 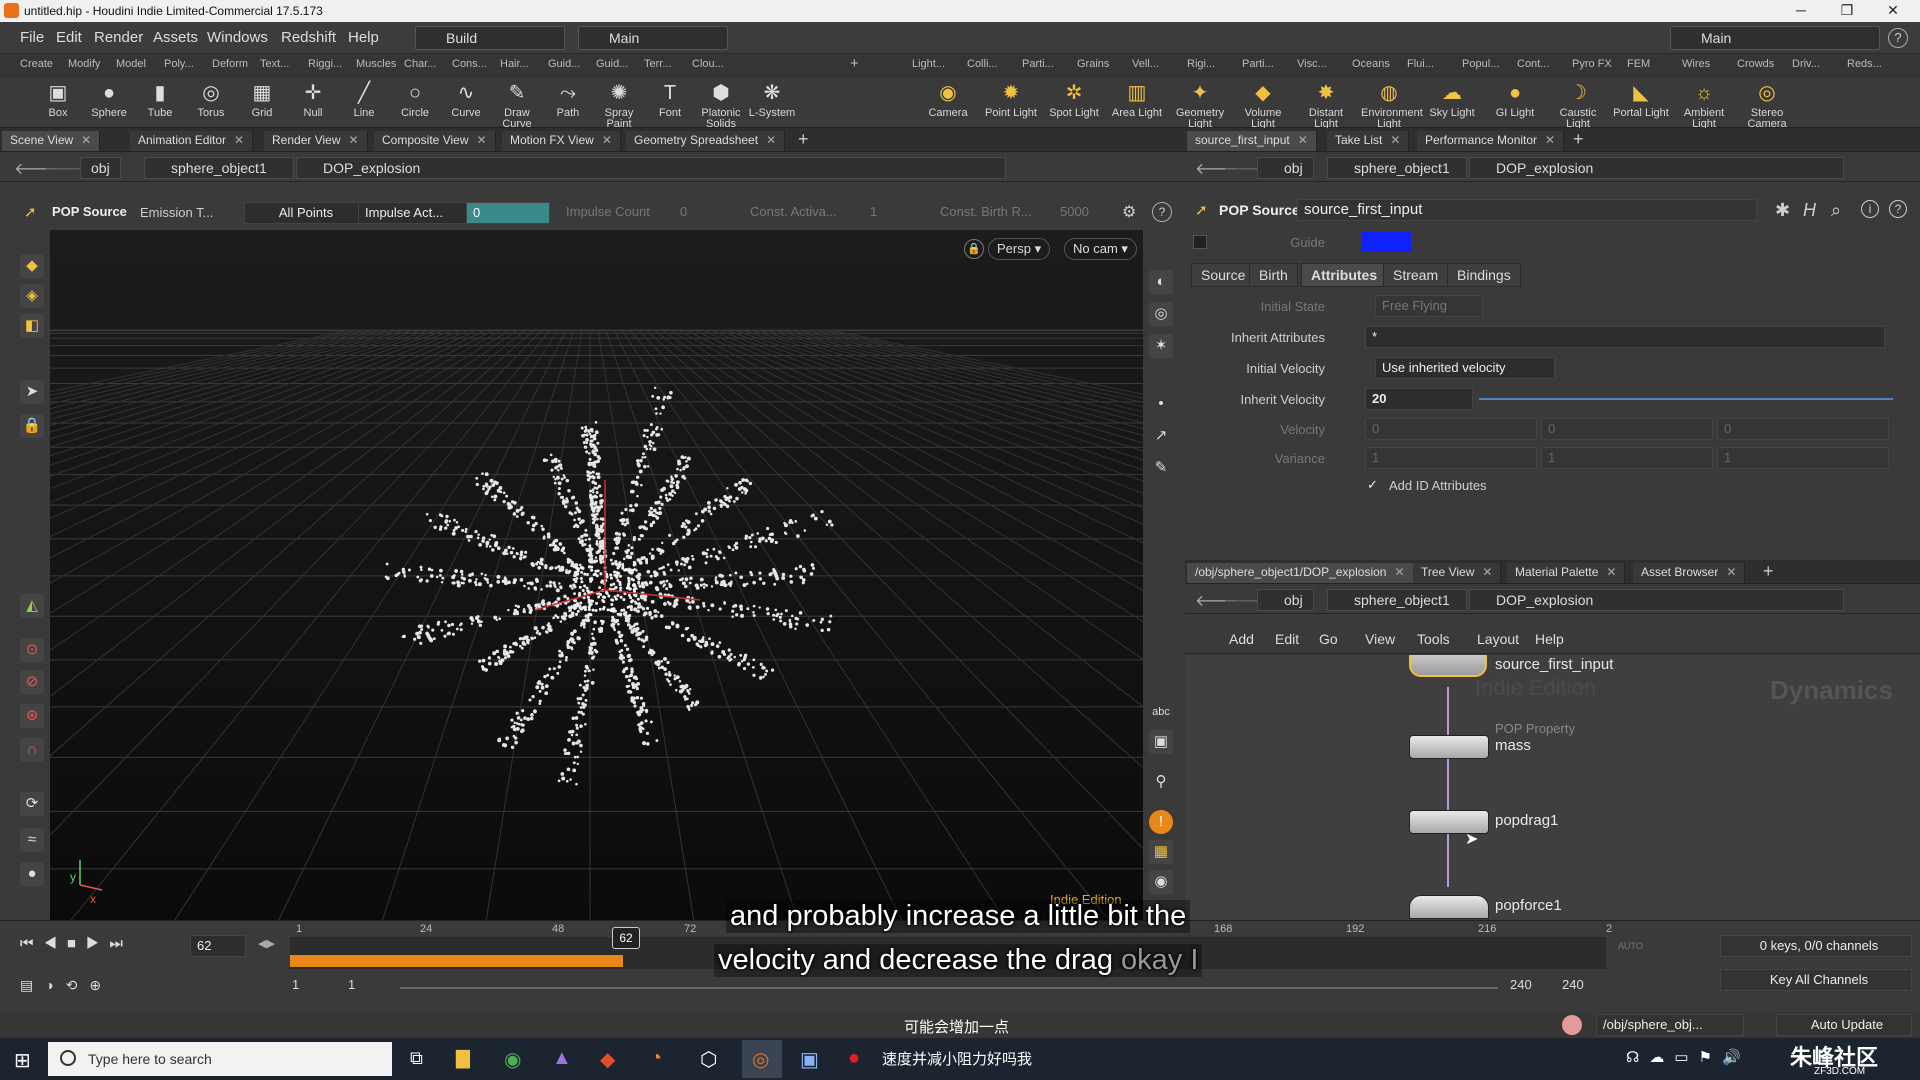 I want to click on tool-null: ✛ Null, so click(x=313, y=103).